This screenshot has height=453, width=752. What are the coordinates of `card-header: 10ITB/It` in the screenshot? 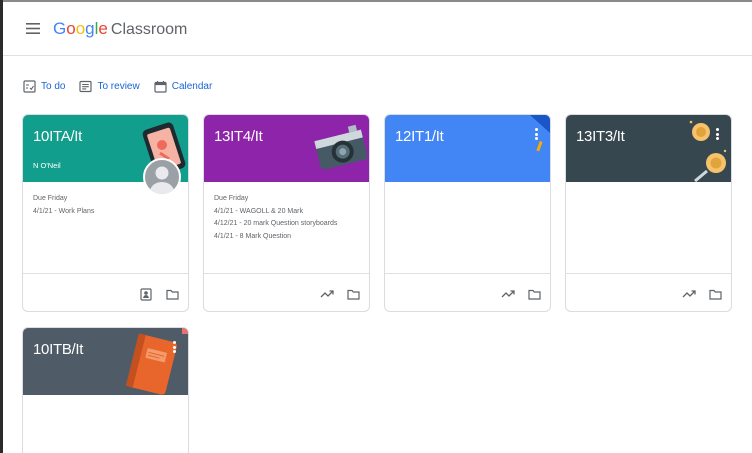 It's located at (105, 361).